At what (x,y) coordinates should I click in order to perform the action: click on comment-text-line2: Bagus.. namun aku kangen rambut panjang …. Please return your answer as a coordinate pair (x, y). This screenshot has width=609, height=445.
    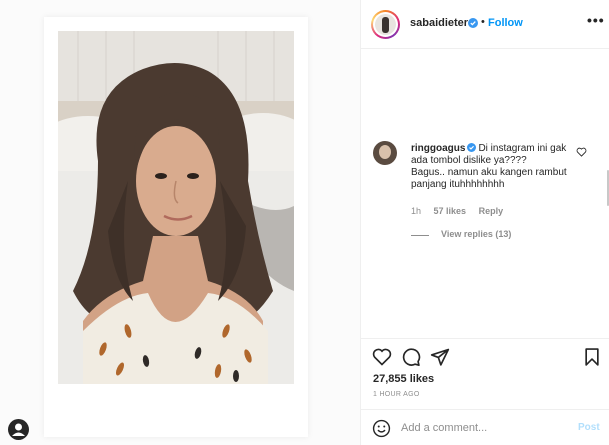
    Looking at the image, I should click on (489, 178).